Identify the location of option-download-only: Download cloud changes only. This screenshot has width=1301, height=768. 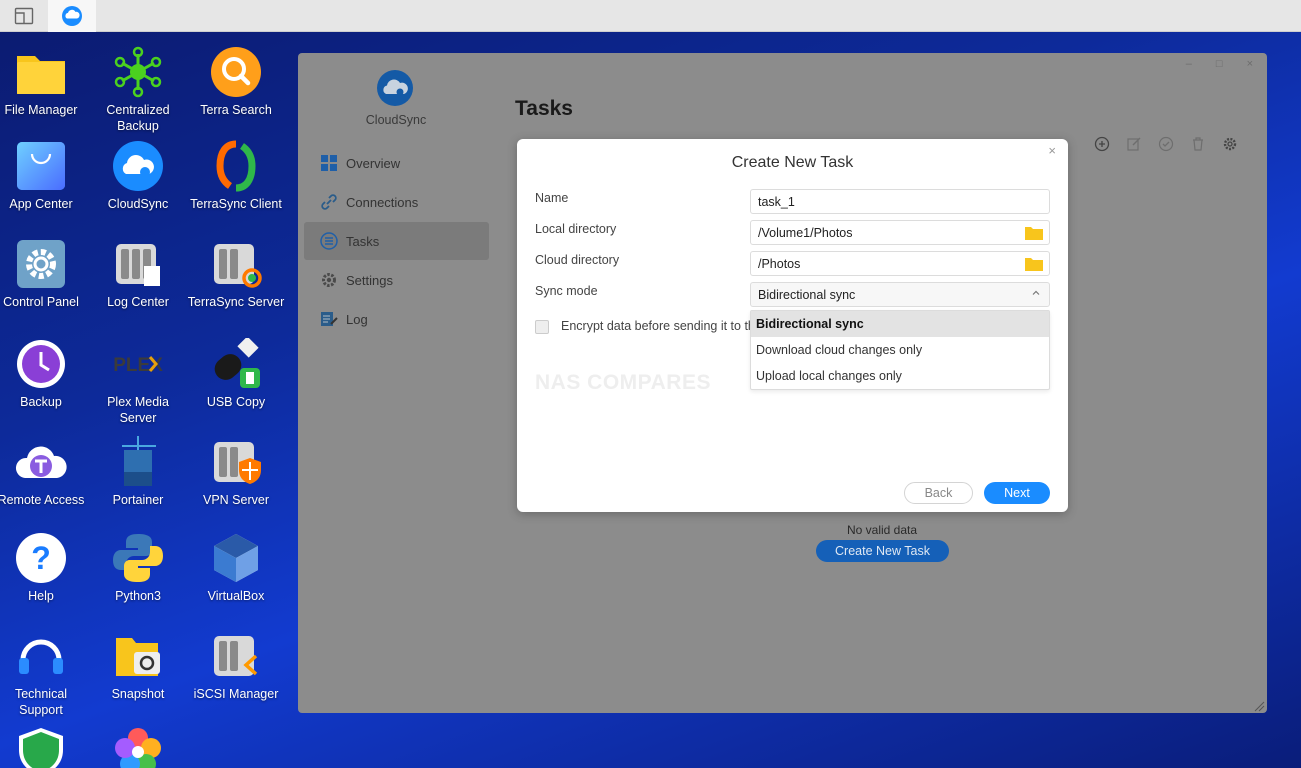
(900, 350).